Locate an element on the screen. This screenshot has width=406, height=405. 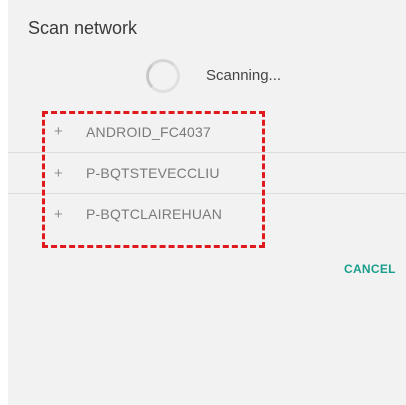
device-item-p-bqtclairehuan: + P-BQTCLAIREHUAN is located at coordinates (207, 213).